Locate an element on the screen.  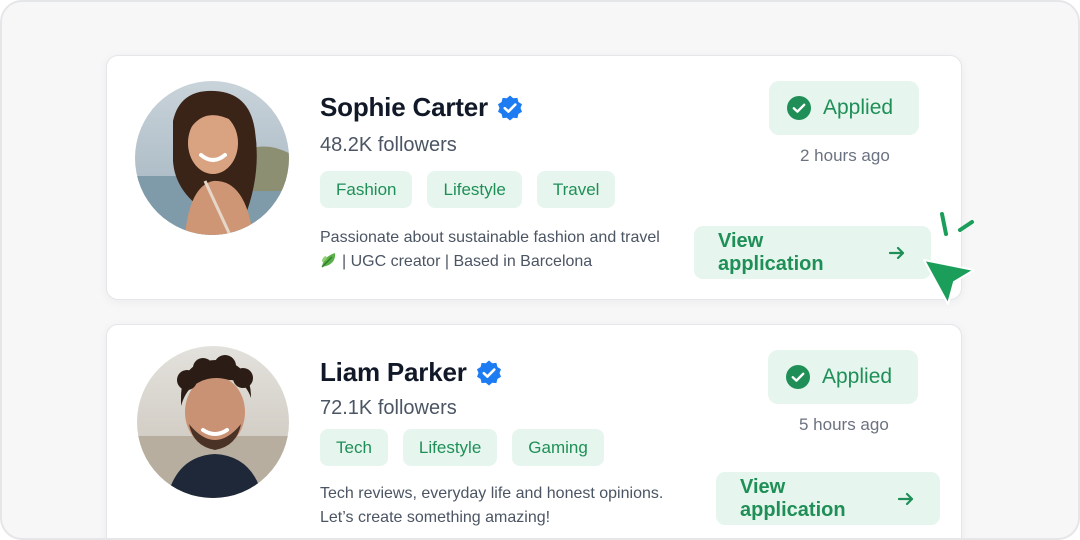
tag-list: Fashion Lifestyle Travel is located at coordinates (468, 189).